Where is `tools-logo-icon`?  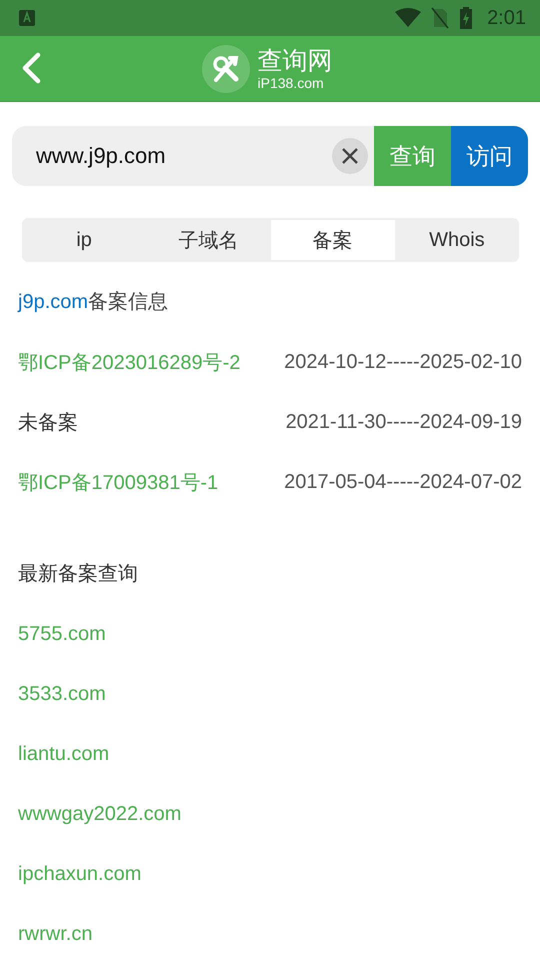
tools-logo-icon is located at coordinates (226, 68).